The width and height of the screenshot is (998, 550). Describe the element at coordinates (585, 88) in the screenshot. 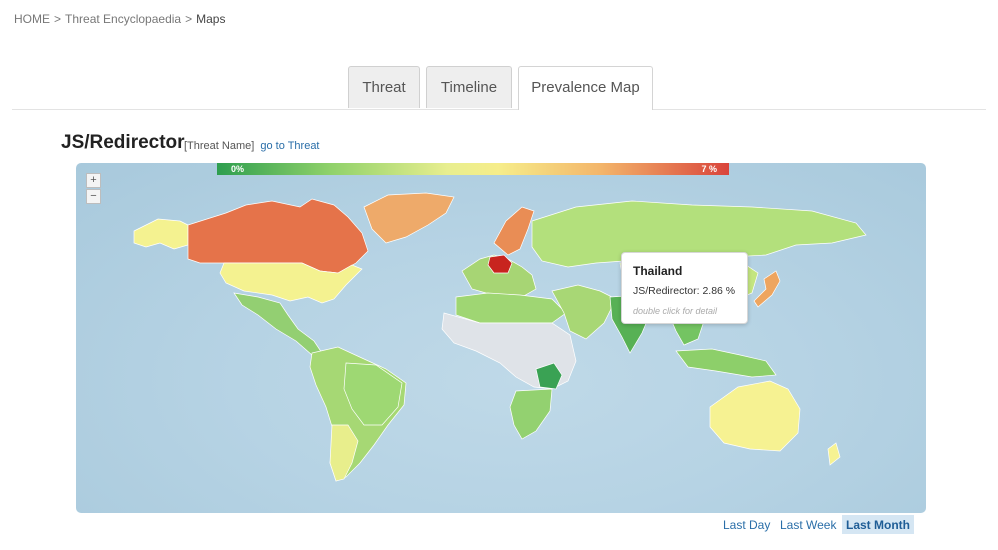

I see `tab-prevalence-map: Prevalence Map` at that location.